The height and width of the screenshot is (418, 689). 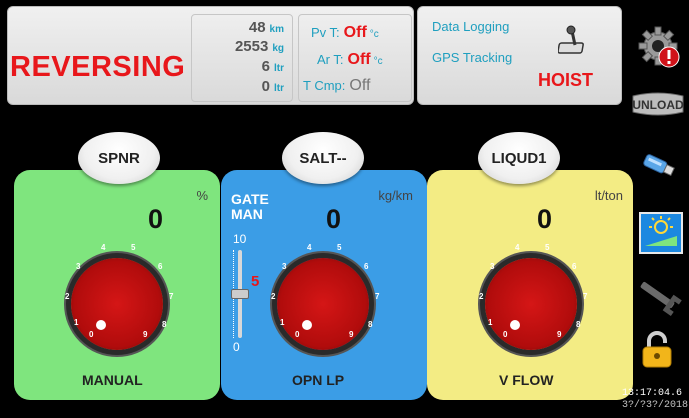 I want to click on salt-knob, so click(x=323, y=304).